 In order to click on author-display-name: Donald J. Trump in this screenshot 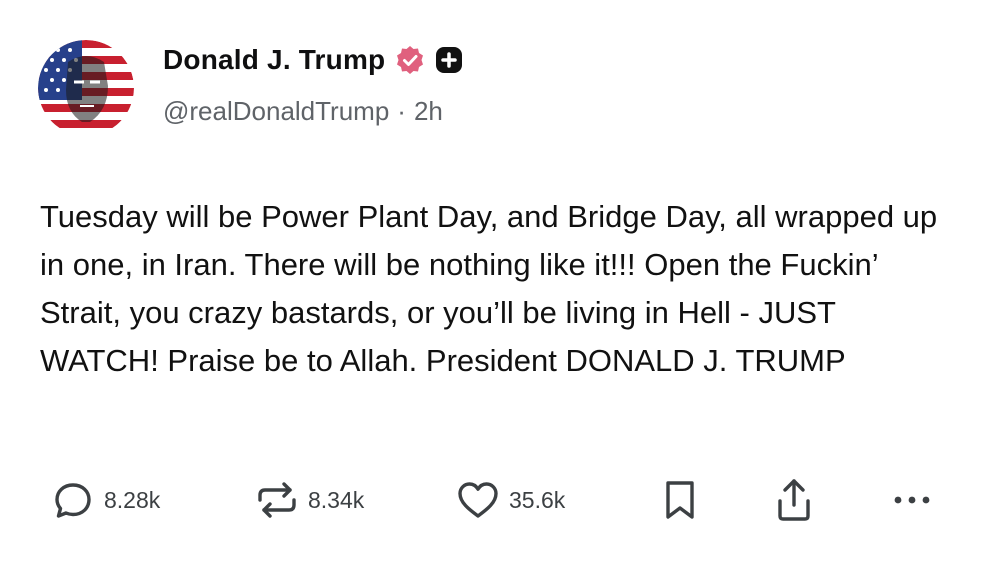, I will do `click(274, 60)`.